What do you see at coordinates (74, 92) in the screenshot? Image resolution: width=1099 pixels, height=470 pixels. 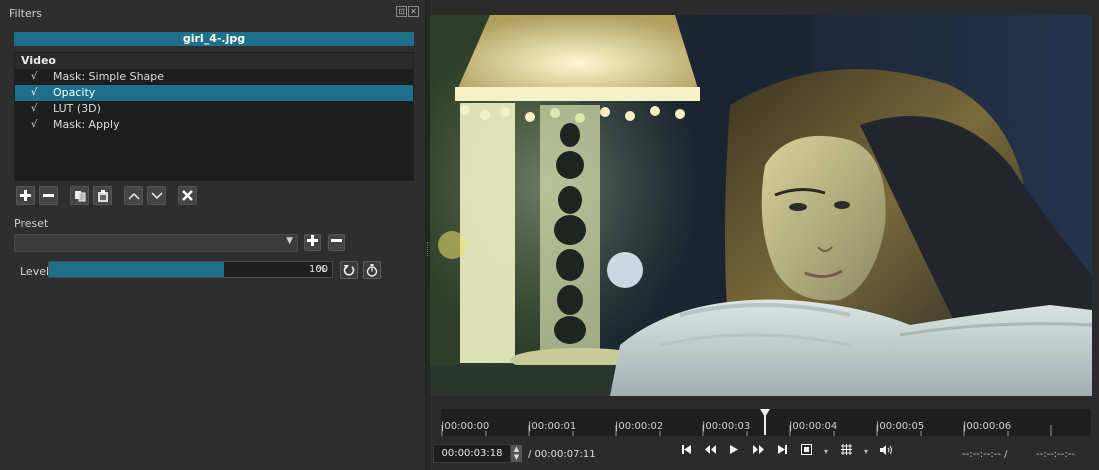 I see `filter-name: Opacity` at bounding box center [74, 92].